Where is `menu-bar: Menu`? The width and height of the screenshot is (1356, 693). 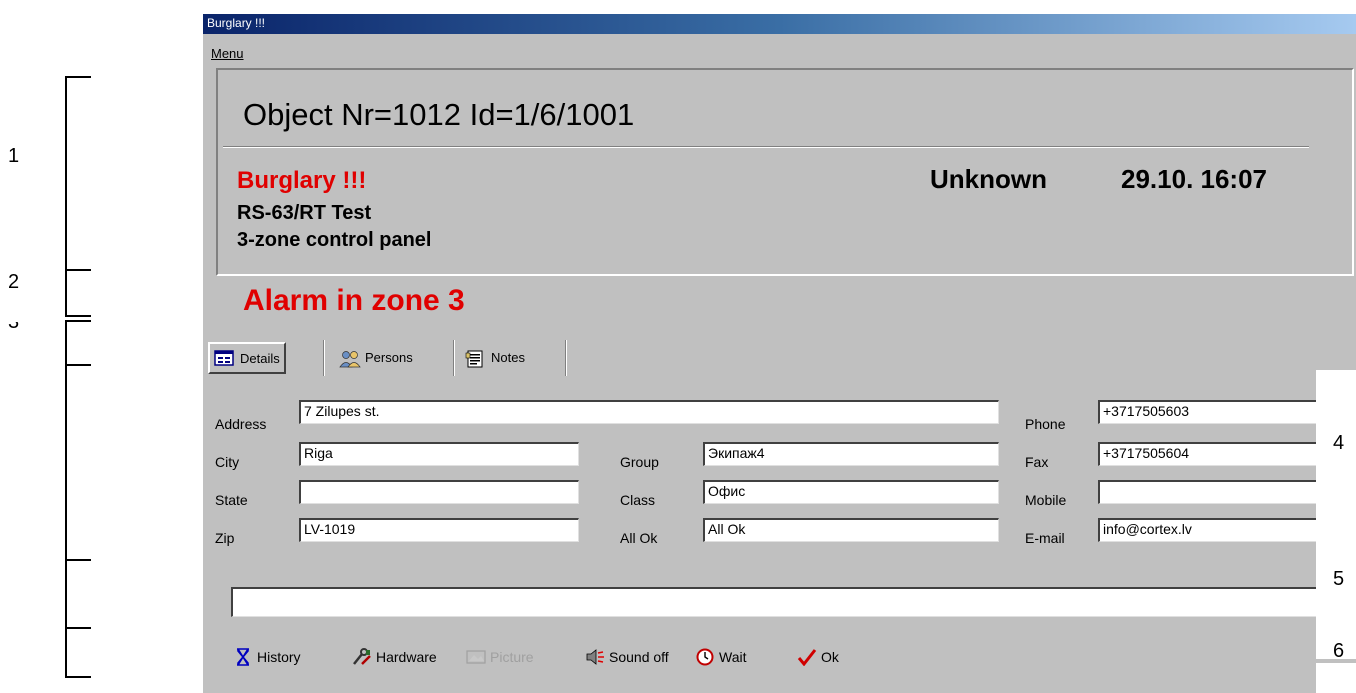
menu-bar: Menu is located at coordinates (779, 47).